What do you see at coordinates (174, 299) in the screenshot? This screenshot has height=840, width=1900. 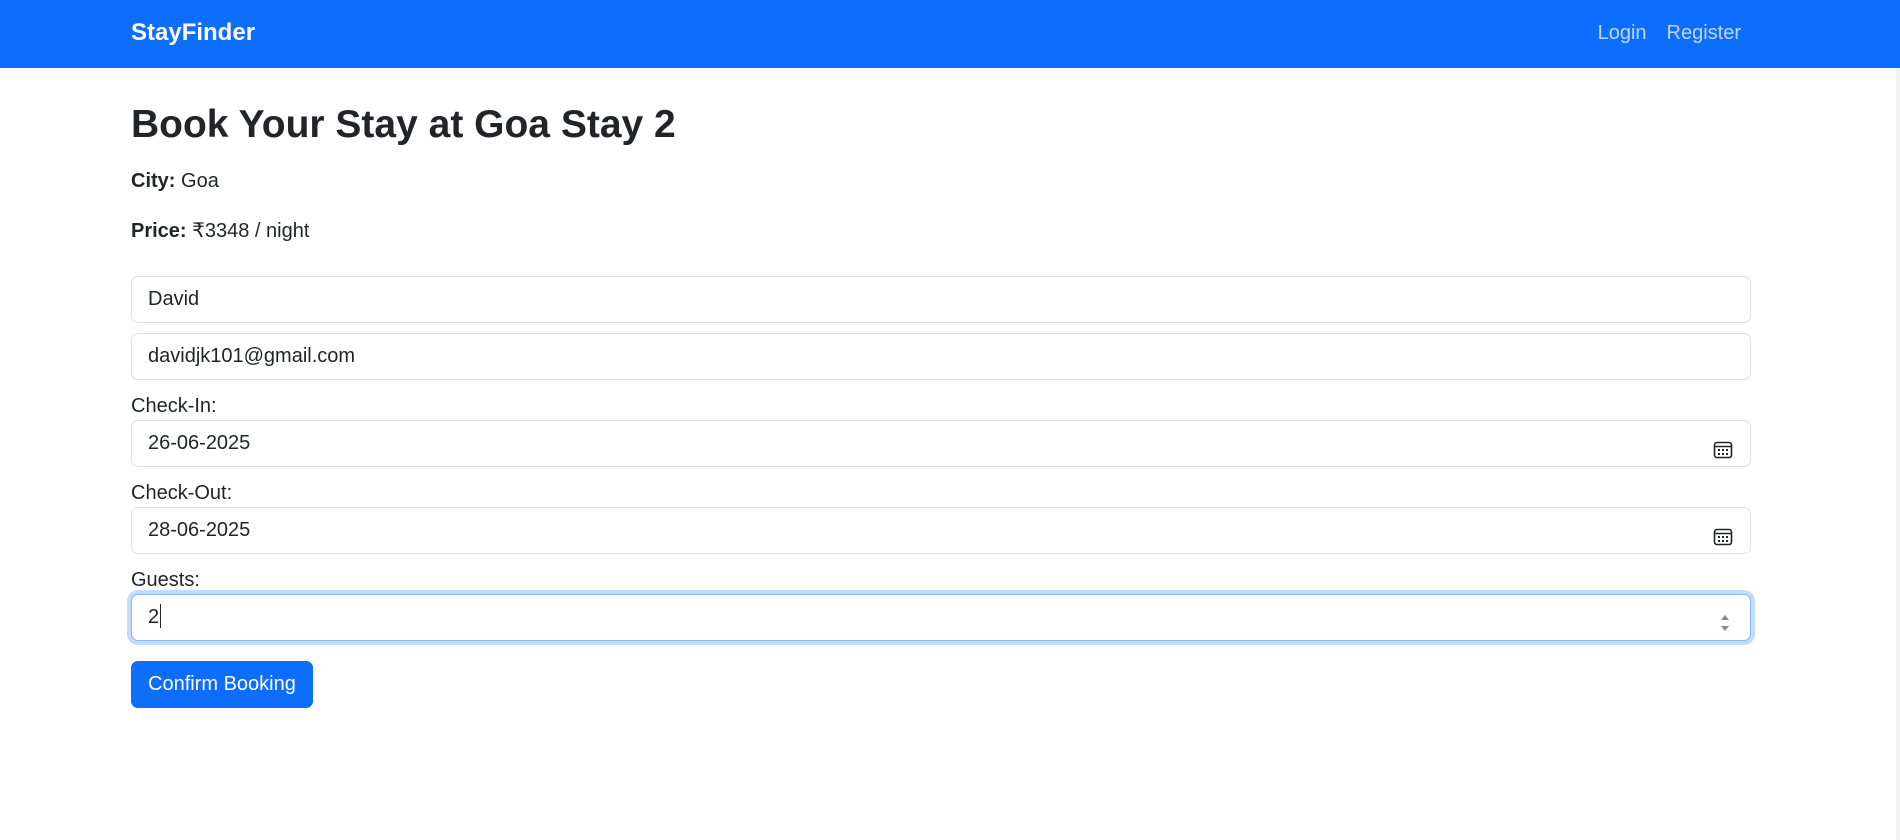 I see `name-field-value: David` at bounding box center [174, 299].